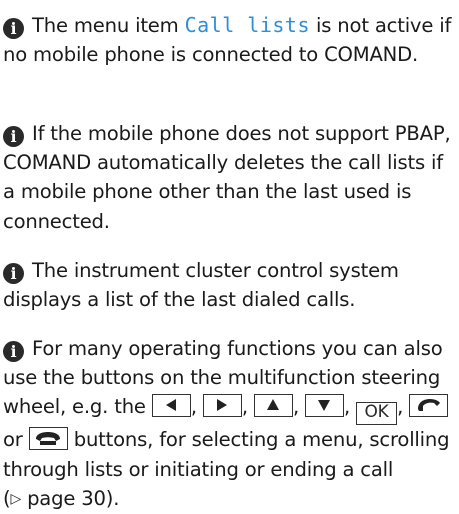 The height and width of the screenshot is (514, 459). Describe the element at coordinates (171, 406) in the screenshot. I see `left-arrow-button-icon` at that location.